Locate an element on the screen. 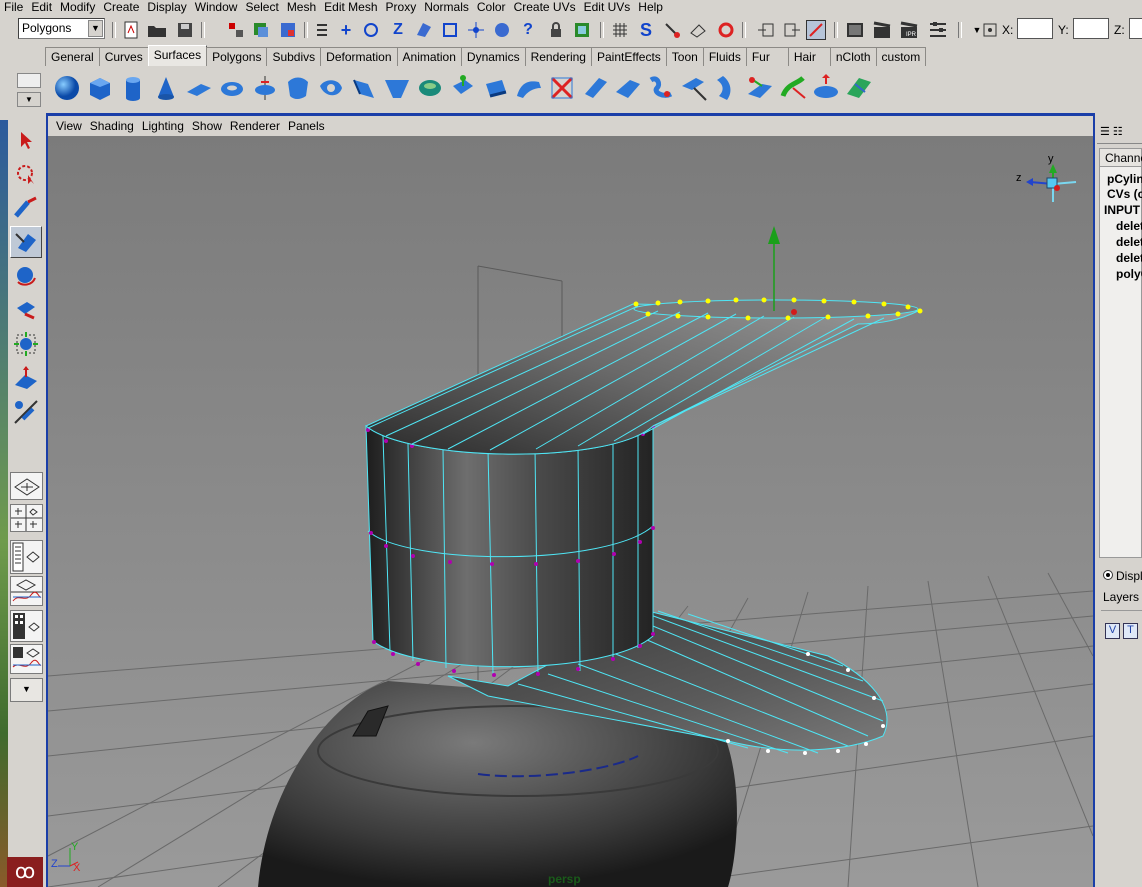 The image size is (1142, 887). select-dynamics-icon is located at coordinates (476, 30).